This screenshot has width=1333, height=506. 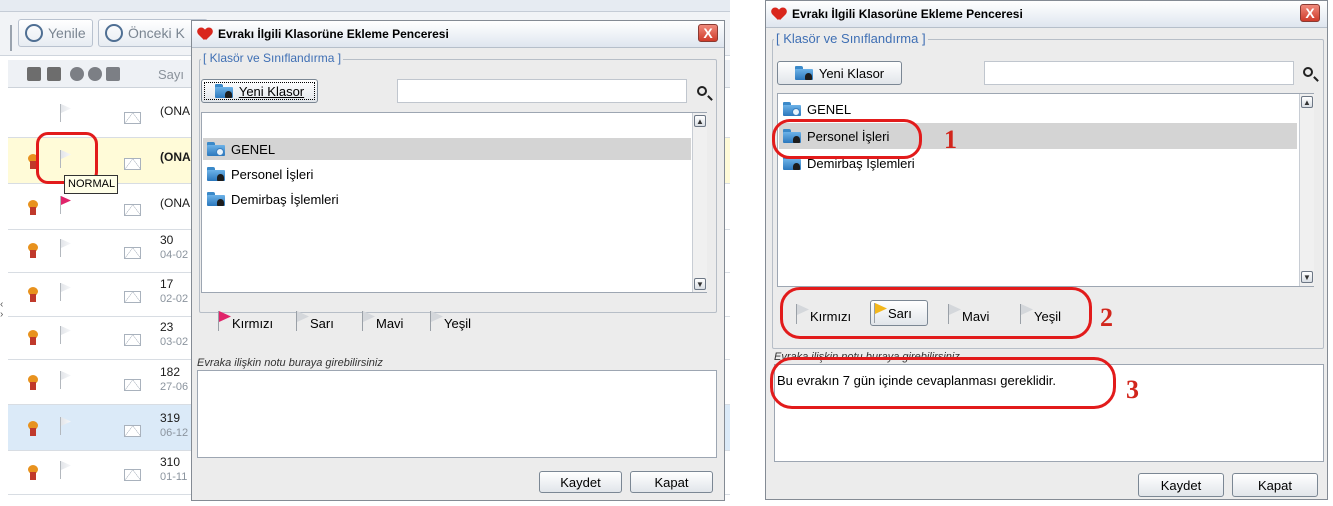 I want to click on refresh-icon, so click(x=34, y=33).